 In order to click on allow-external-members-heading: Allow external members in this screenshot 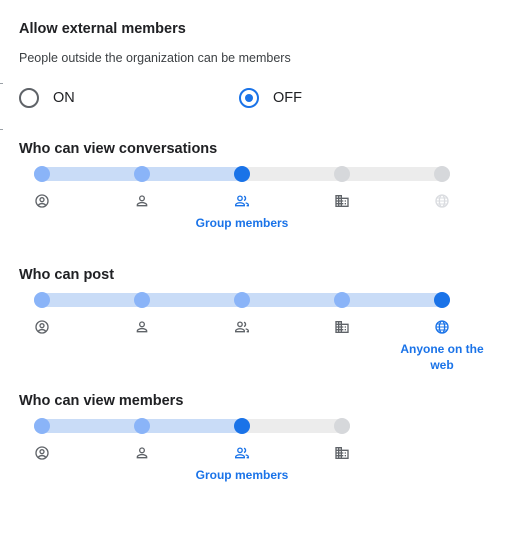, I will do `click(102, 29)`.